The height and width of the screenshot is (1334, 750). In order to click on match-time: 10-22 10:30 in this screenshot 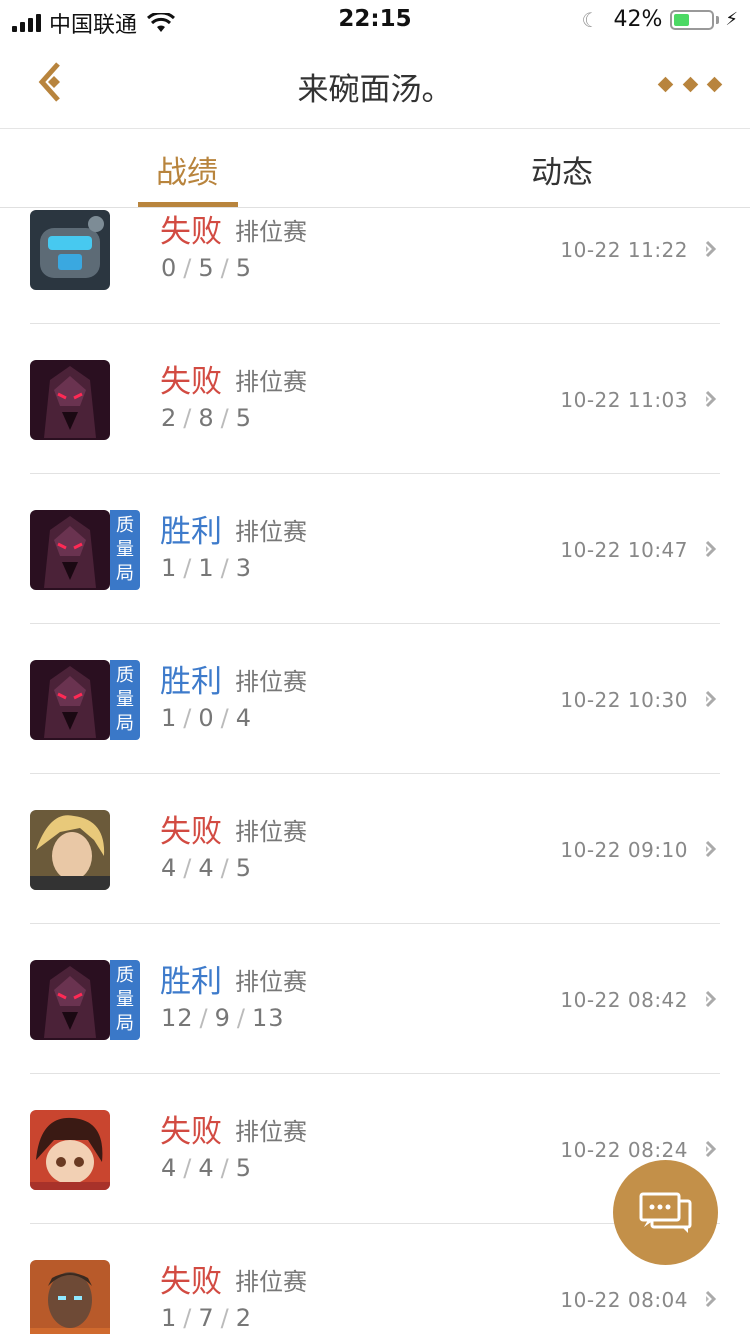, I will do `click(624, 700)`.